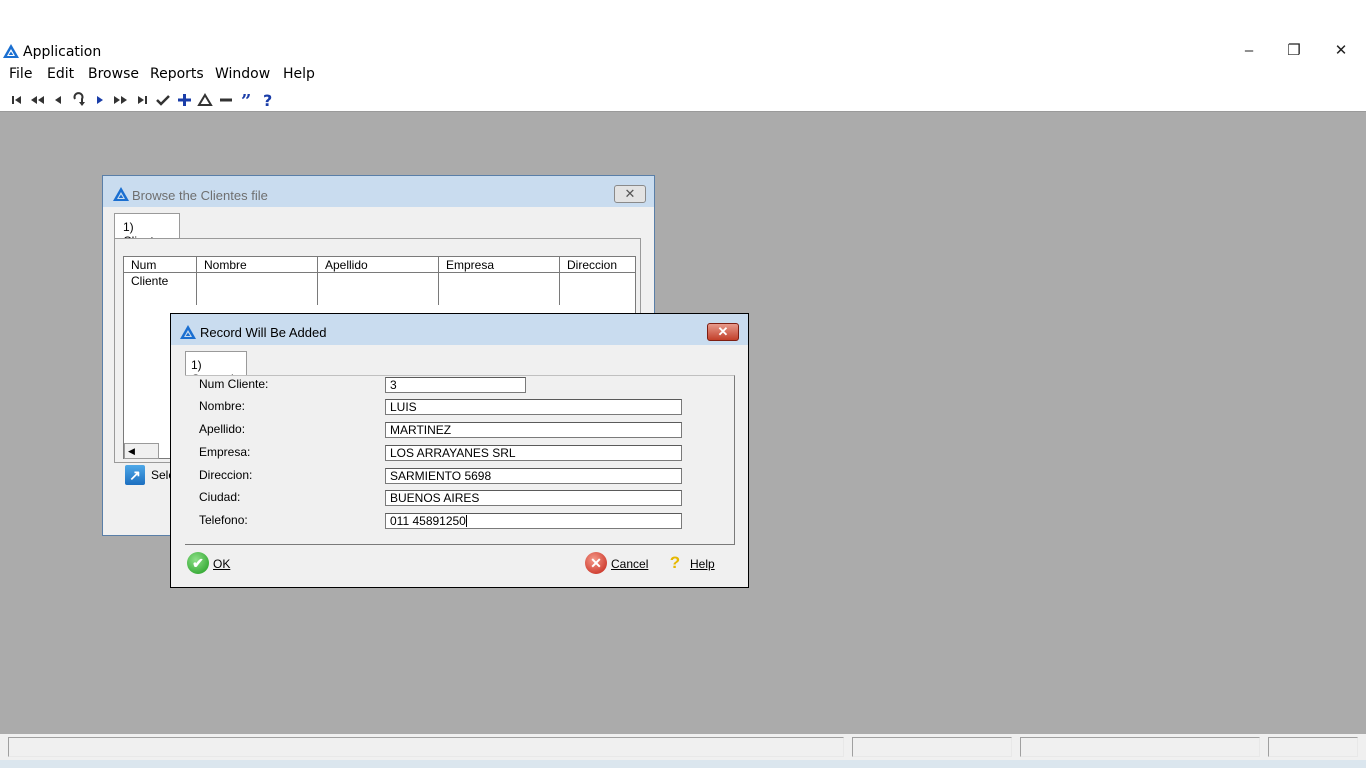 This screenshot has height=768, width=1366. Describe the element at coordinates (131, 451) in the screenshot. I see `scroll-left-arrow-icon: ◀` at that location.